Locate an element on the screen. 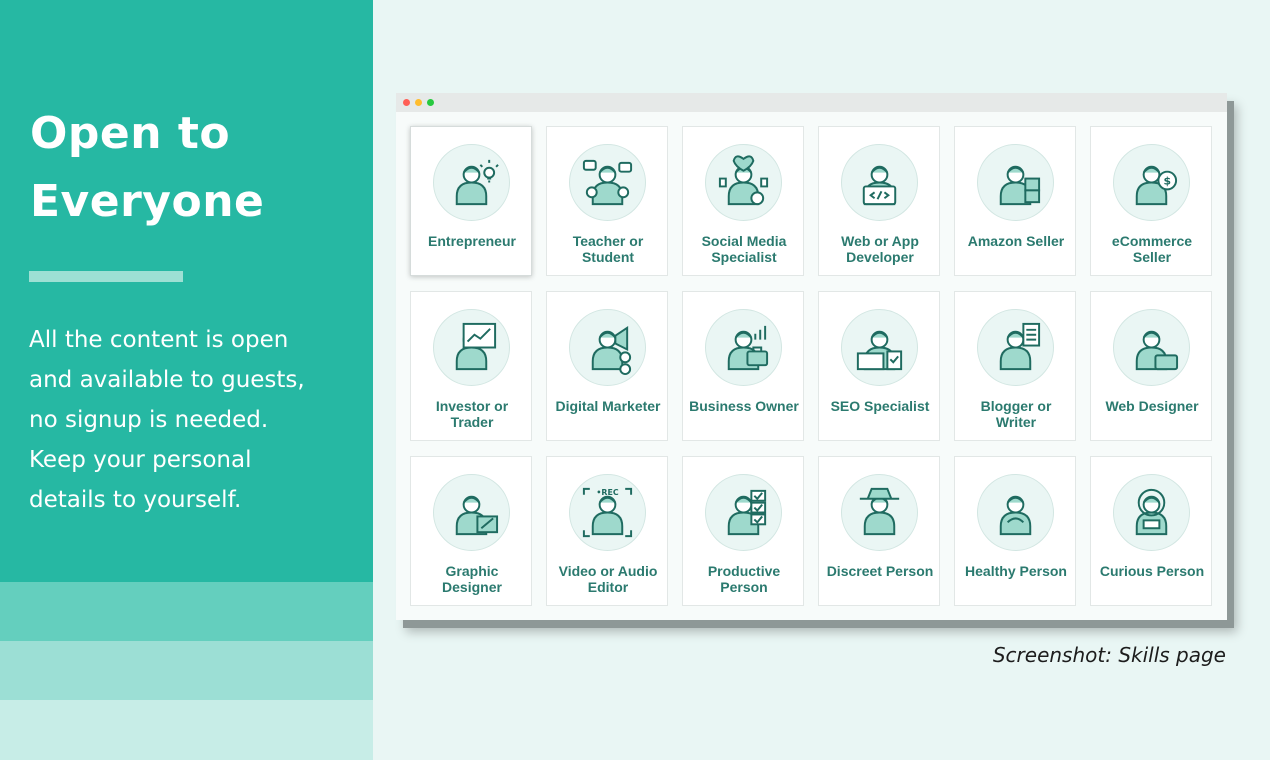 The width and height of the screenshot is (1270, 760). lightbulb-person-icon is located at coordinates (471, 182).